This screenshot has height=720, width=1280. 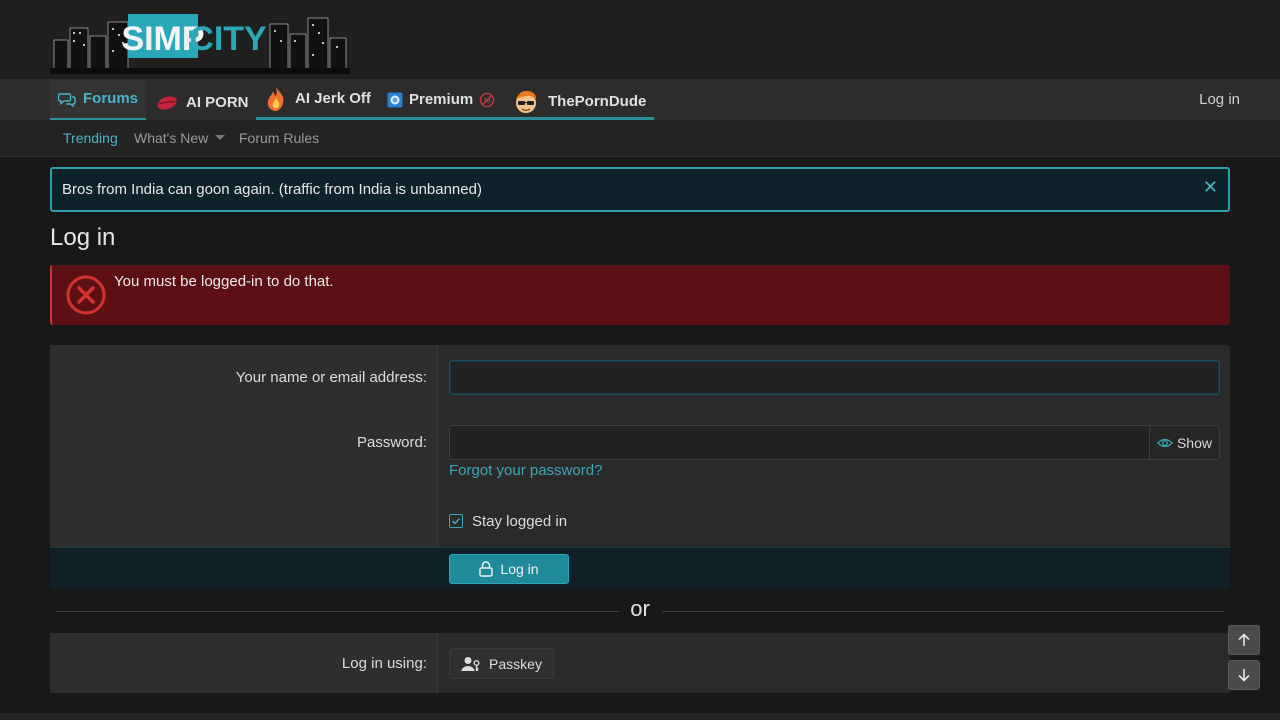 I want to click on page-title: Log in, so click(x=83, y=237).